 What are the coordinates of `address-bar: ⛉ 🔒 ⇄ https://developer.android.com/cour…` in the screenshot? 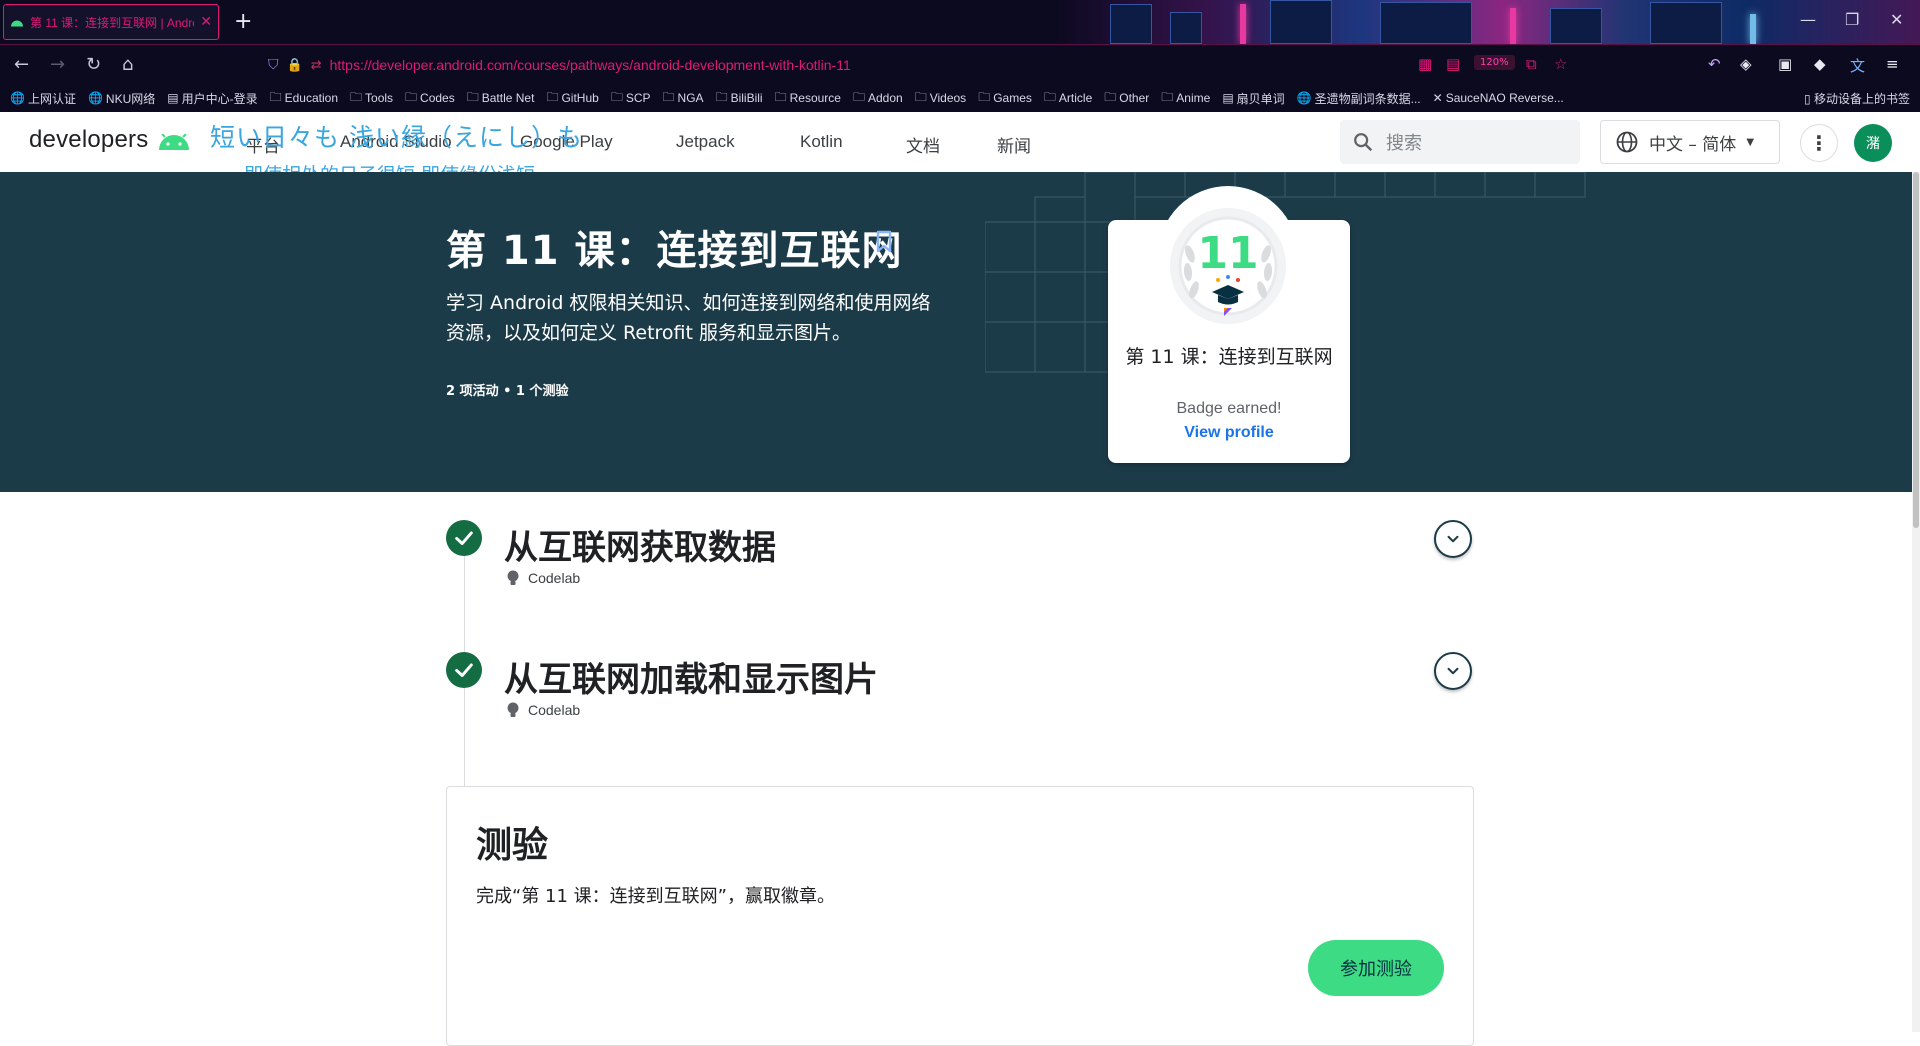 It's located at (943, 65).